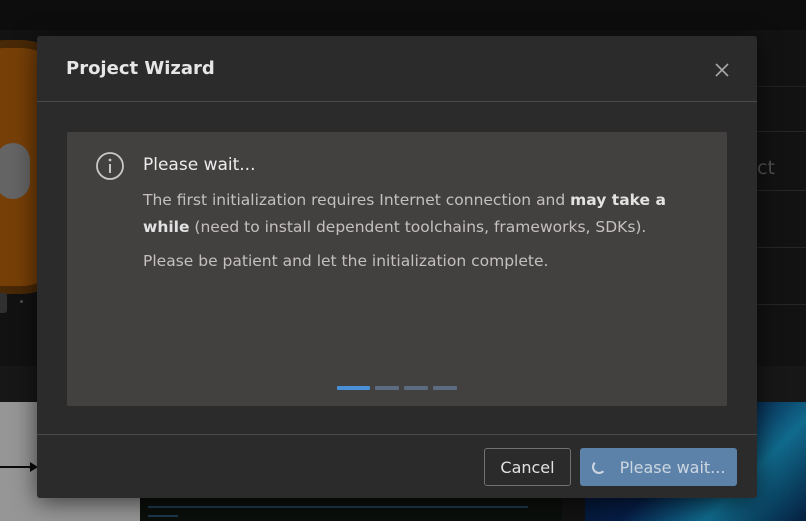 The width and height of the screenshot is (806, 521). I want to click on progress-indicator, so click(397, 388).